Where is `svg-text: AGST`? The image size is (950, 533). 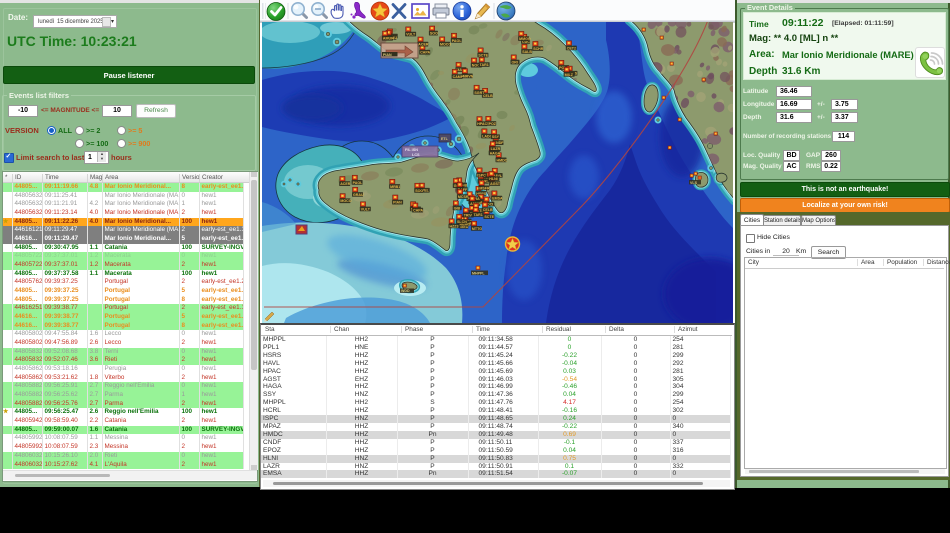 svg-text: AGST is located at coordinates (495, 184).